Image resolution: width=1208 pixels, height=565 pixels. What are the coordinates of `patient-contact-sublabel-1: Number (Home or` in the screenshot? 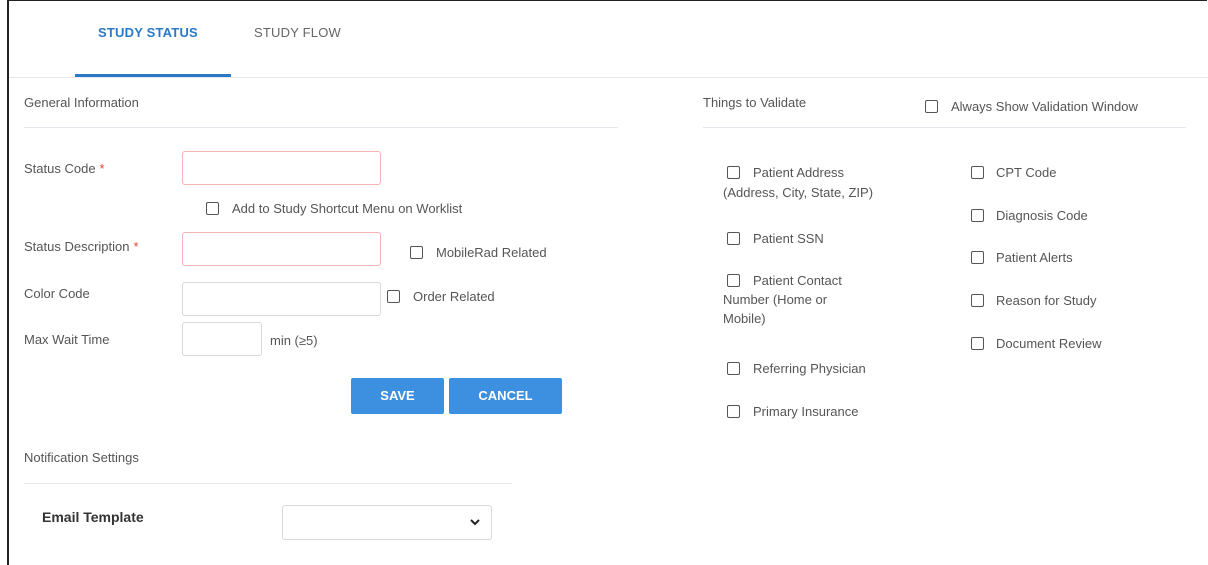 It's located at (775, 299).